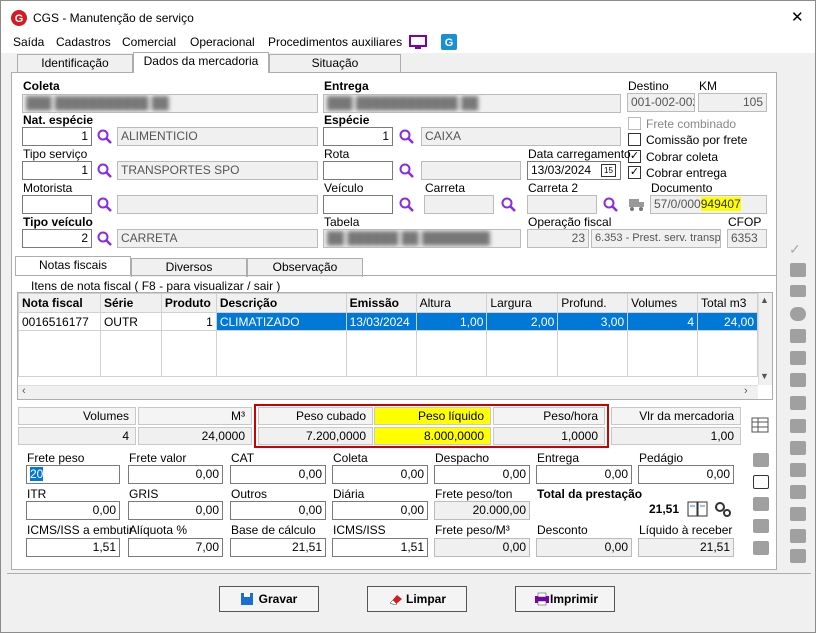 The width and height of the screenshot is (816, 633). I want to click on tab-notas-fiscais: Notas fiscais, so click(73, 265).